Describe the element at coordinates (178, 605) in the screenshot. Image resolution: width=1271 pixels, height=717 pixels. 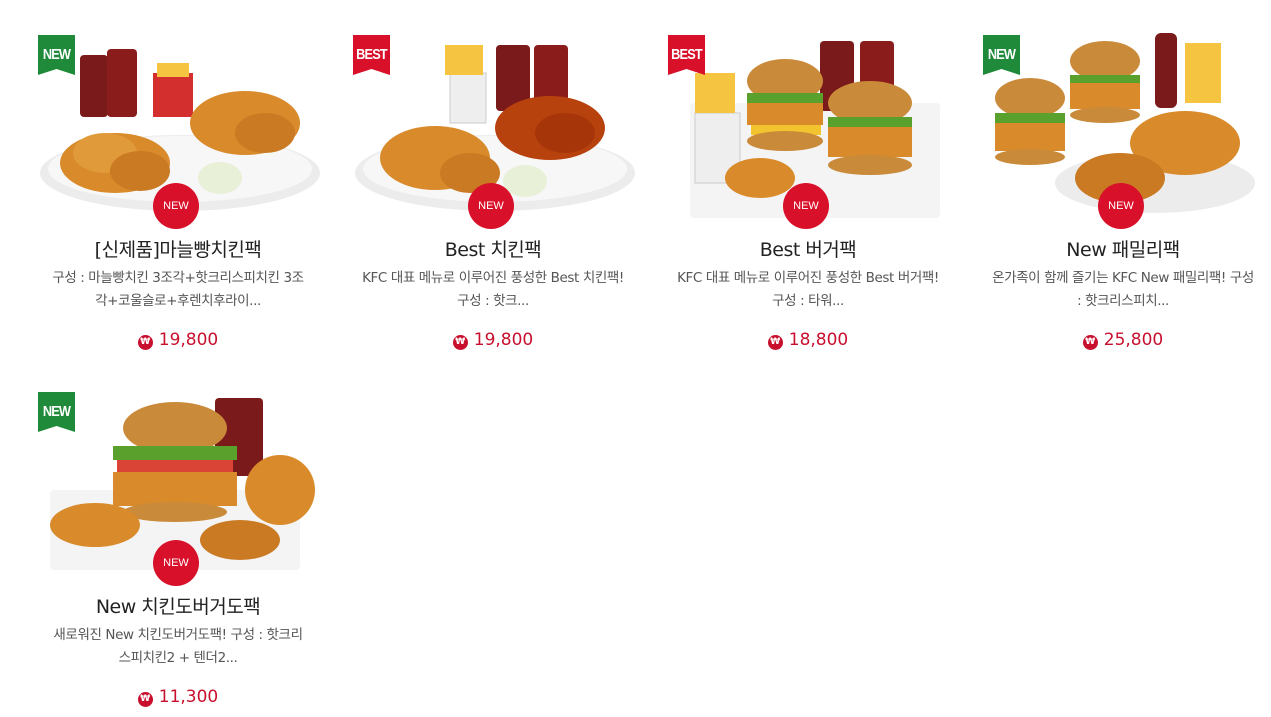
I see `product-title: New 치킨도버거도팩` at that location.